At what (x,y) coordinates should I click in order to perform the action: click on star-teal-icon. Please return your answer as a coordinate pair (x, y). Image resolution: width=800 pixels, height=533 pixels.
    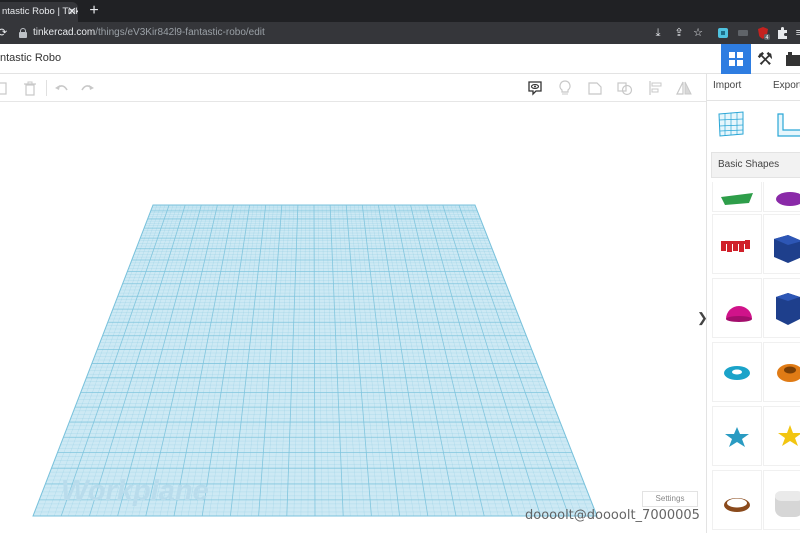
    Looking at the image, I should click on (737, 437).